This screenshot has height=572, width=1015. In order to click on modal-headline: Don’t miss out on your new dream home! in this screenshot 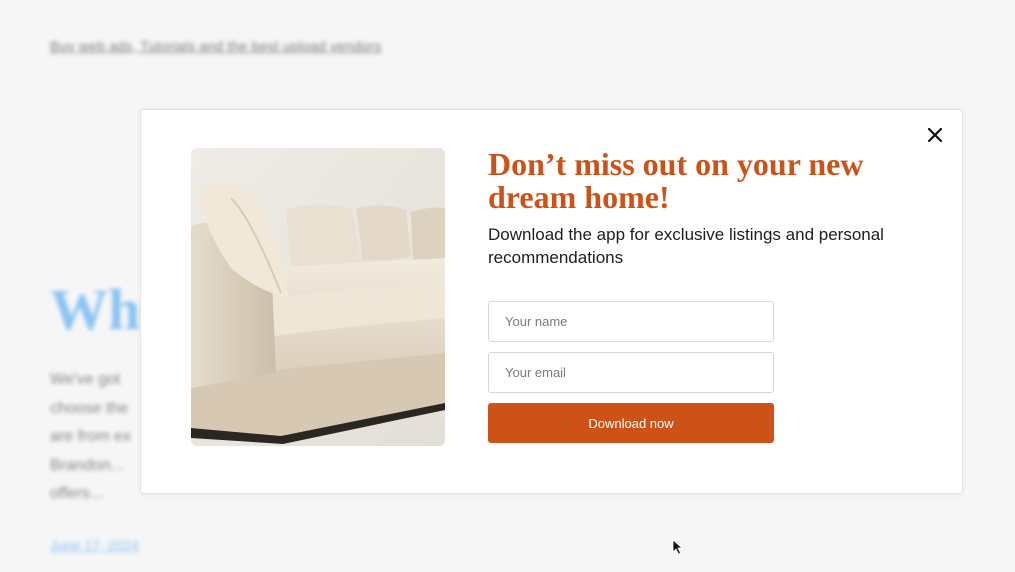, I will do `click(676, 180)`.